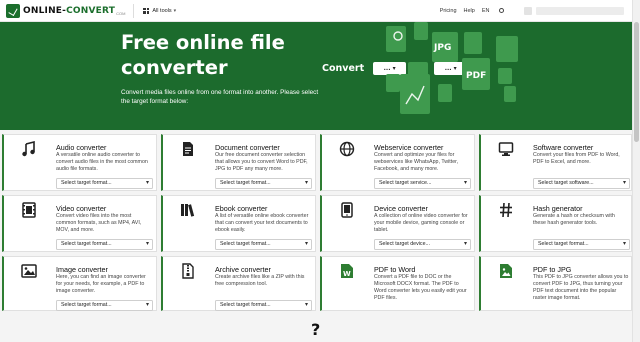  I want to click on language-selector: EN, so click(496, 10).